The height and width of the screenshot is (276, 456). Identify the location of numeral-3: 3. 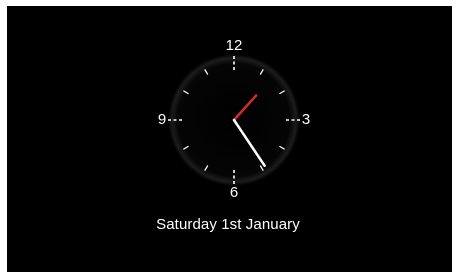
(306, 119).